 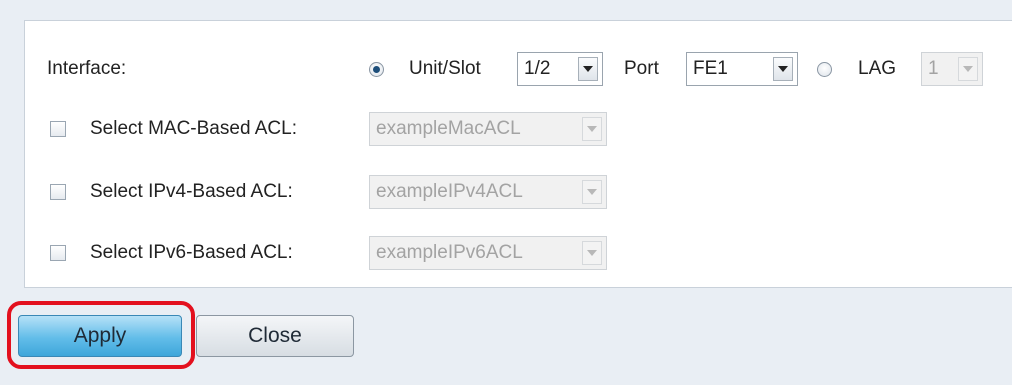 I want to click on ipv4-acl-row: Select IPv4-Based ACL: exampleIPv4ACL, so click(x=345, y=192).